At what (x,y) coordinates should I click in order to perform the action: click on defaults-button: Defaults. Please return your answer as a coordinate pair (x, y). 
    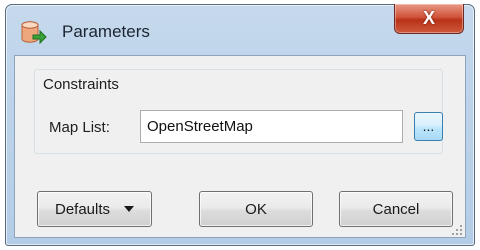
    Looking at the image, I should click on (94, 209).